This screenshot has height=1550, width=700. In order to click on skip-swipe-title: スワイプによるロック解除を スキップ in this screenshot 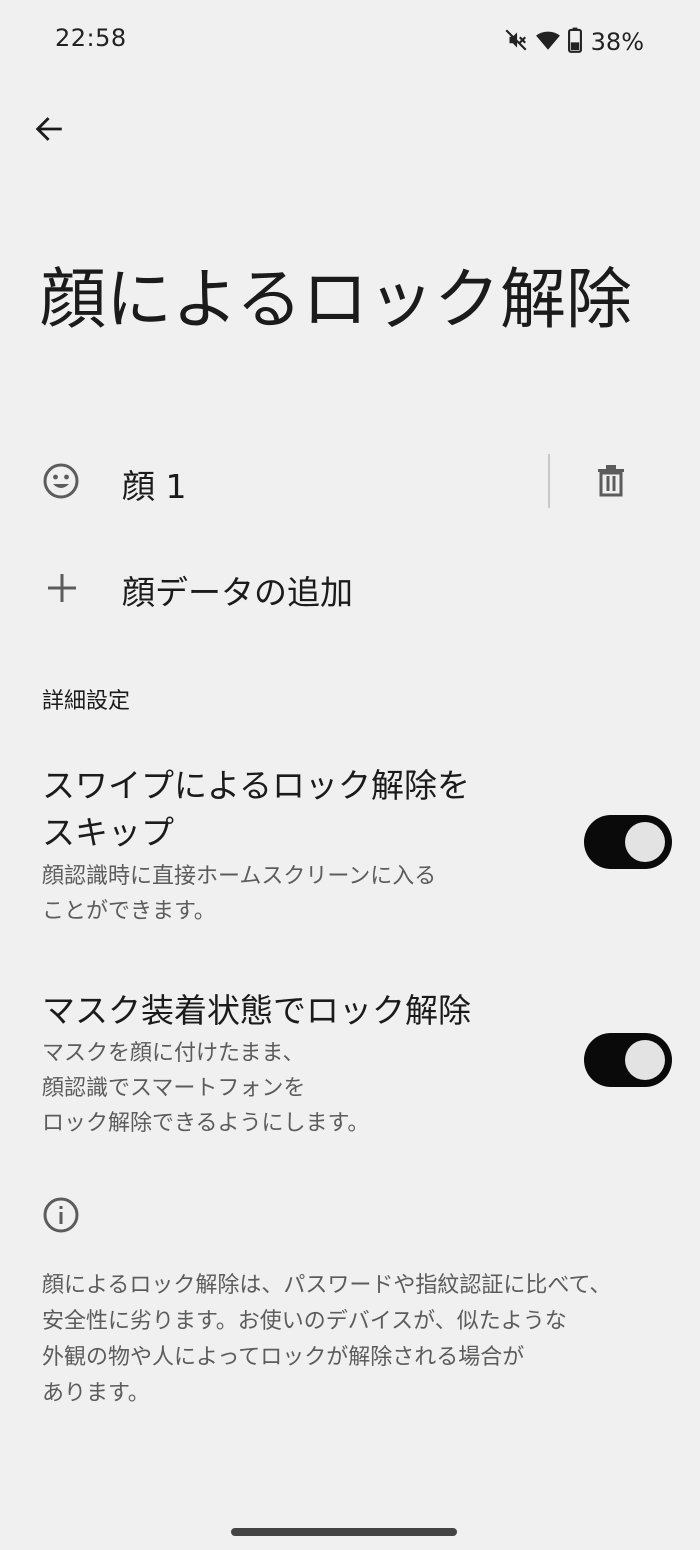, I will do `click(256, 809)`.